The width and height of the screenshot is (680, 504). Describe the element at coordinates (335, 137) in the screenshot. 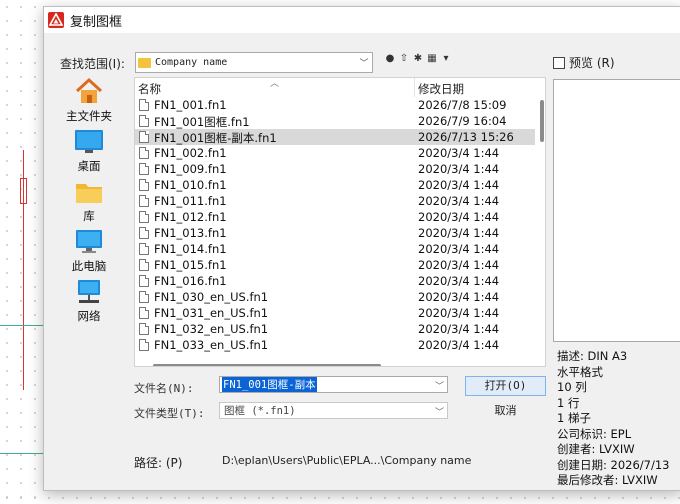

I see `file-row-selected: FN1_001图框-副本.fn1 2026/7/13 15:26` at that location.